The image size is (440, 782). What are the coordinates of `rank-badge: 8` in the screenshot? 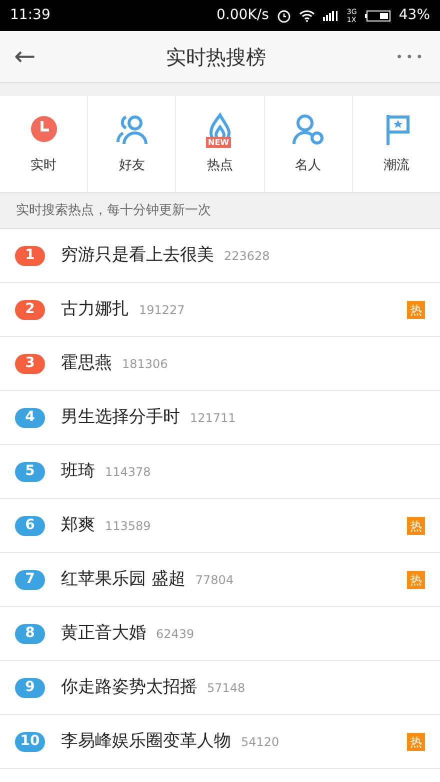 It's located at (30, 634).